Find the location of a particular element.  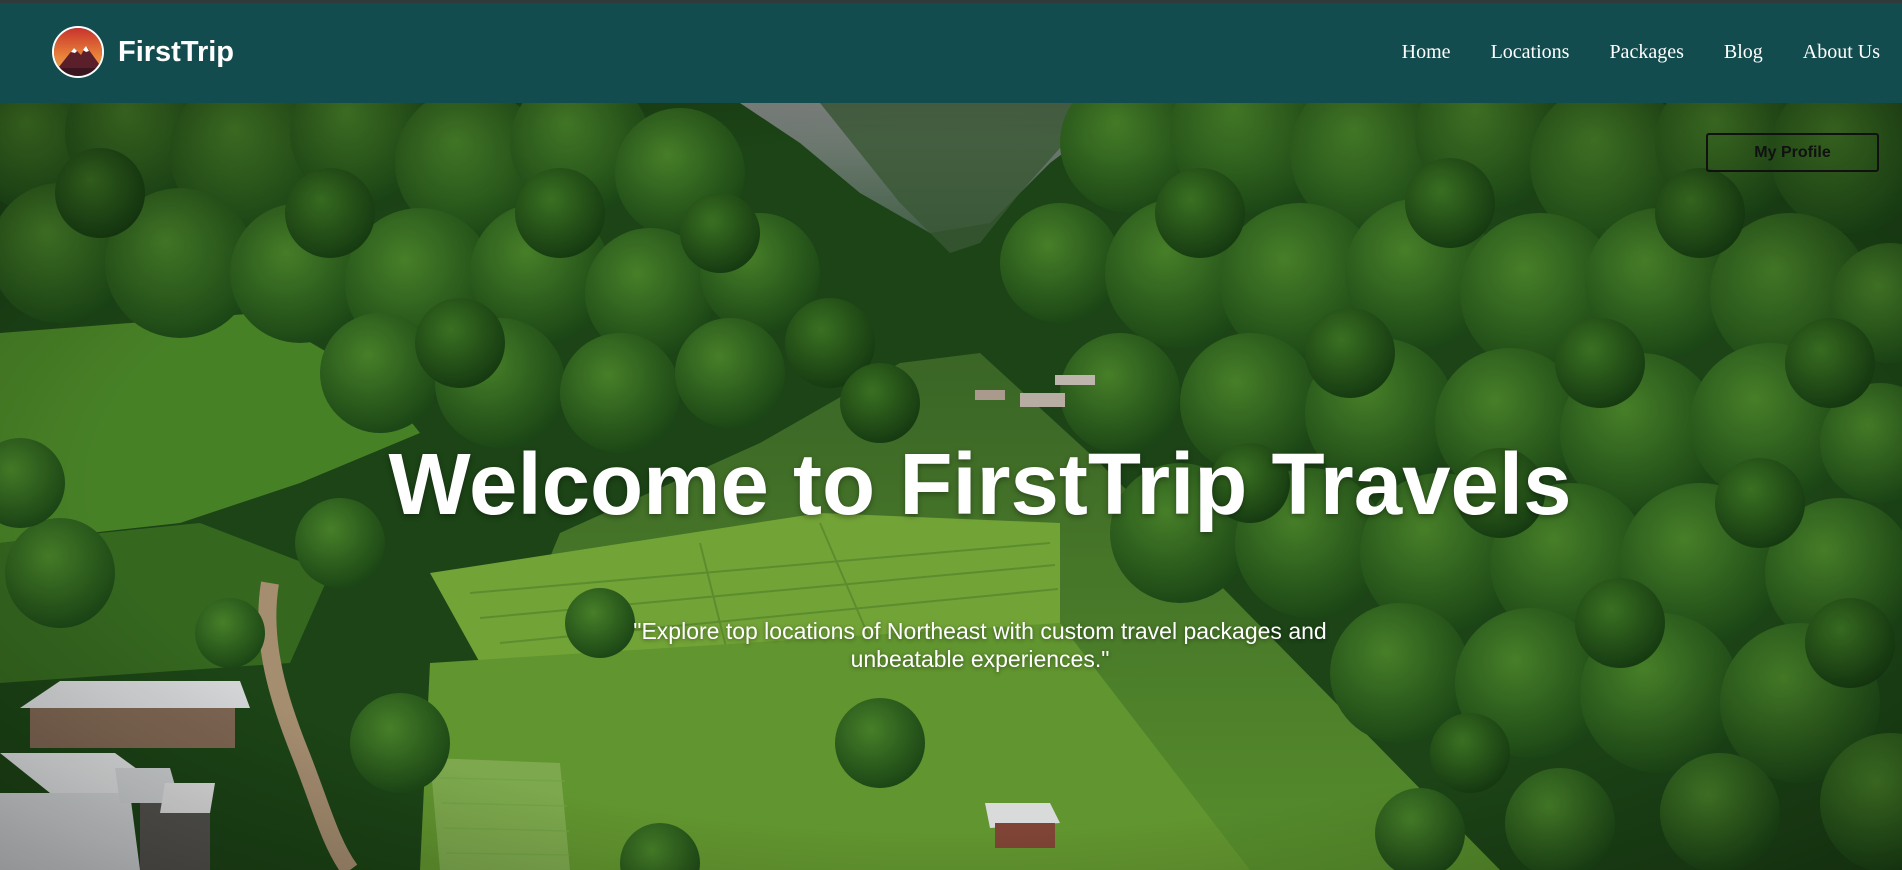

mountain-logo-icon is located at coordinates (78, 52).